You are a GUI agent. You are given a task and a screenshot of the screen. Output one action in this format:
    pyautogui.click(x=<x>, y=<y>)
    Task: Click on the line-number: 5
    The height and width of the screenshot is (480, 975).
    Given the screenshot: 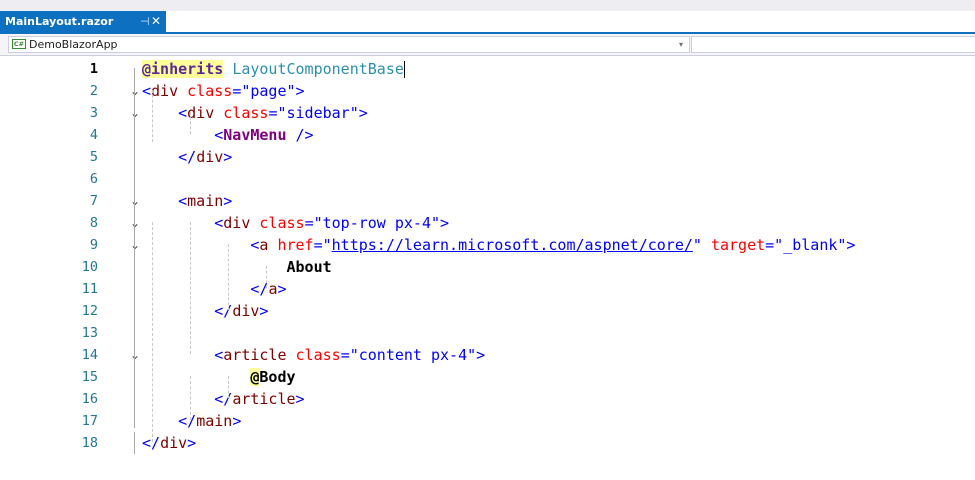 What is the action you would take?
    pyautogui.click(x=93, y=157)
    